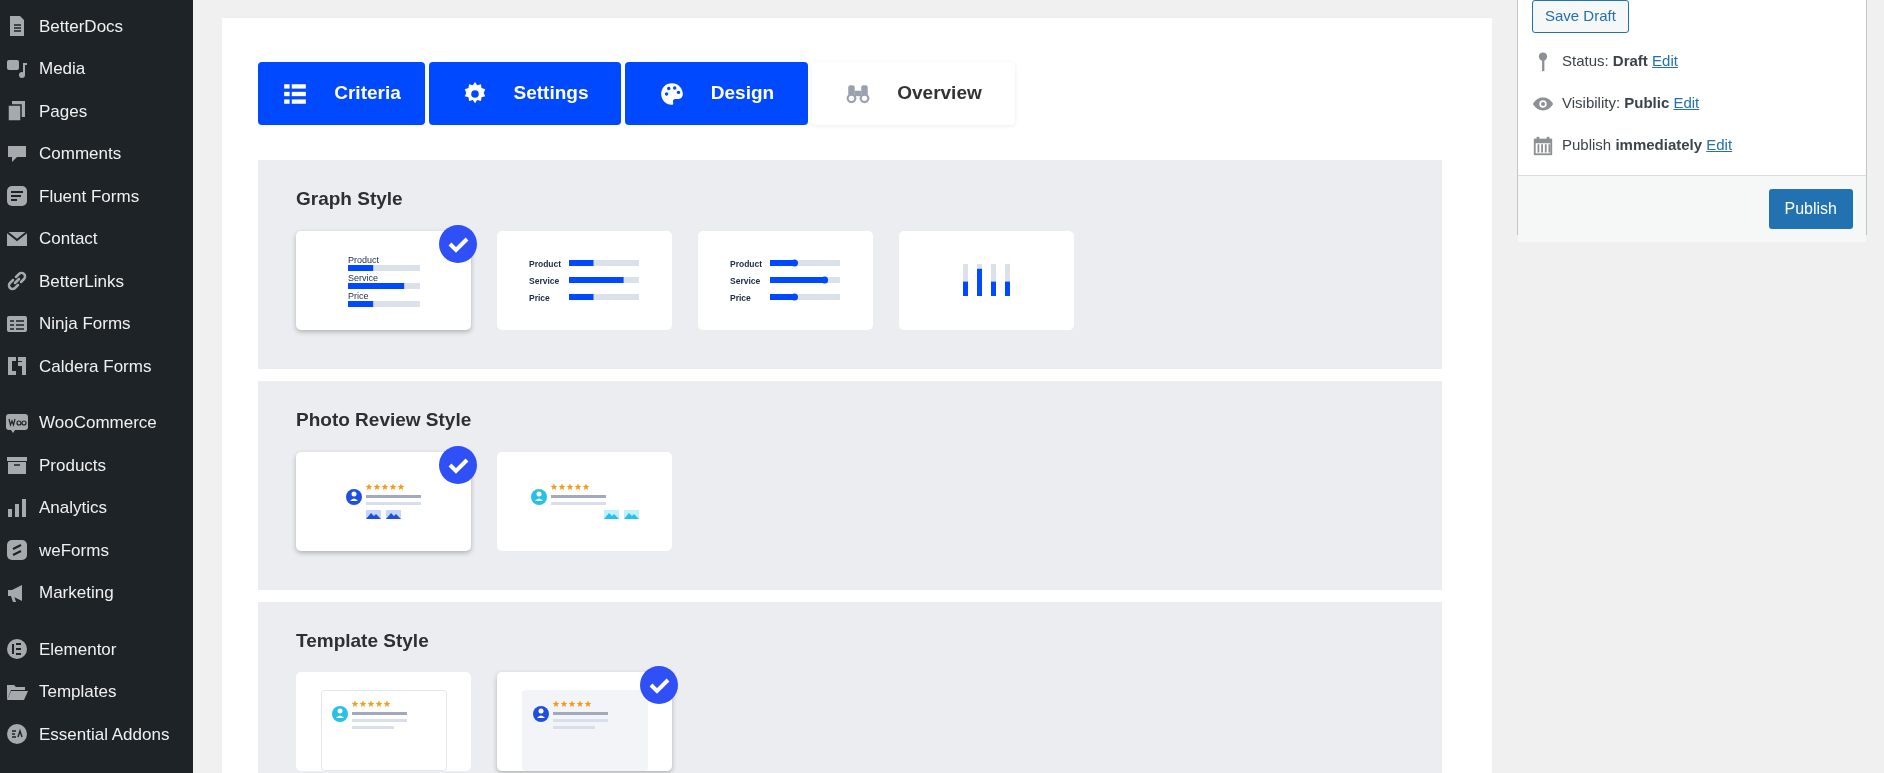 This screenshot has width=1884, height=773. What do you see at coordinates (96, 196) in the screenshot?
I see `sidebar-item: Fluent Forms` at bounding box center [96, 196].